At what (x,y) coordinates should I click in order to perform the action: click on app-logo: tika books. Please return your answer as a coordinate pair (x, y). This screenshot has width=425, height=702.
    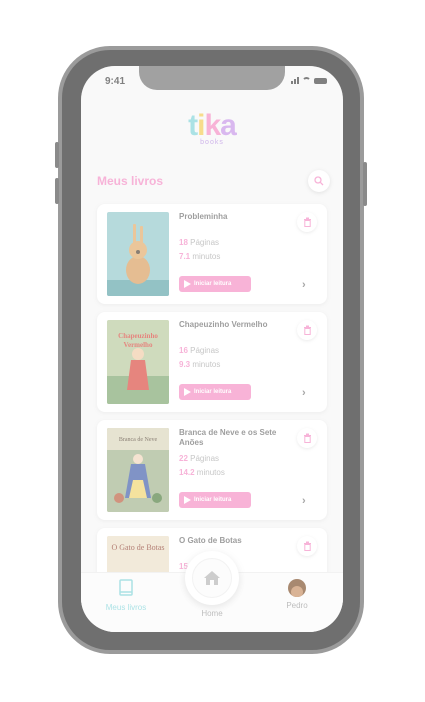
    Looking at the image, I should click on (212, 128).